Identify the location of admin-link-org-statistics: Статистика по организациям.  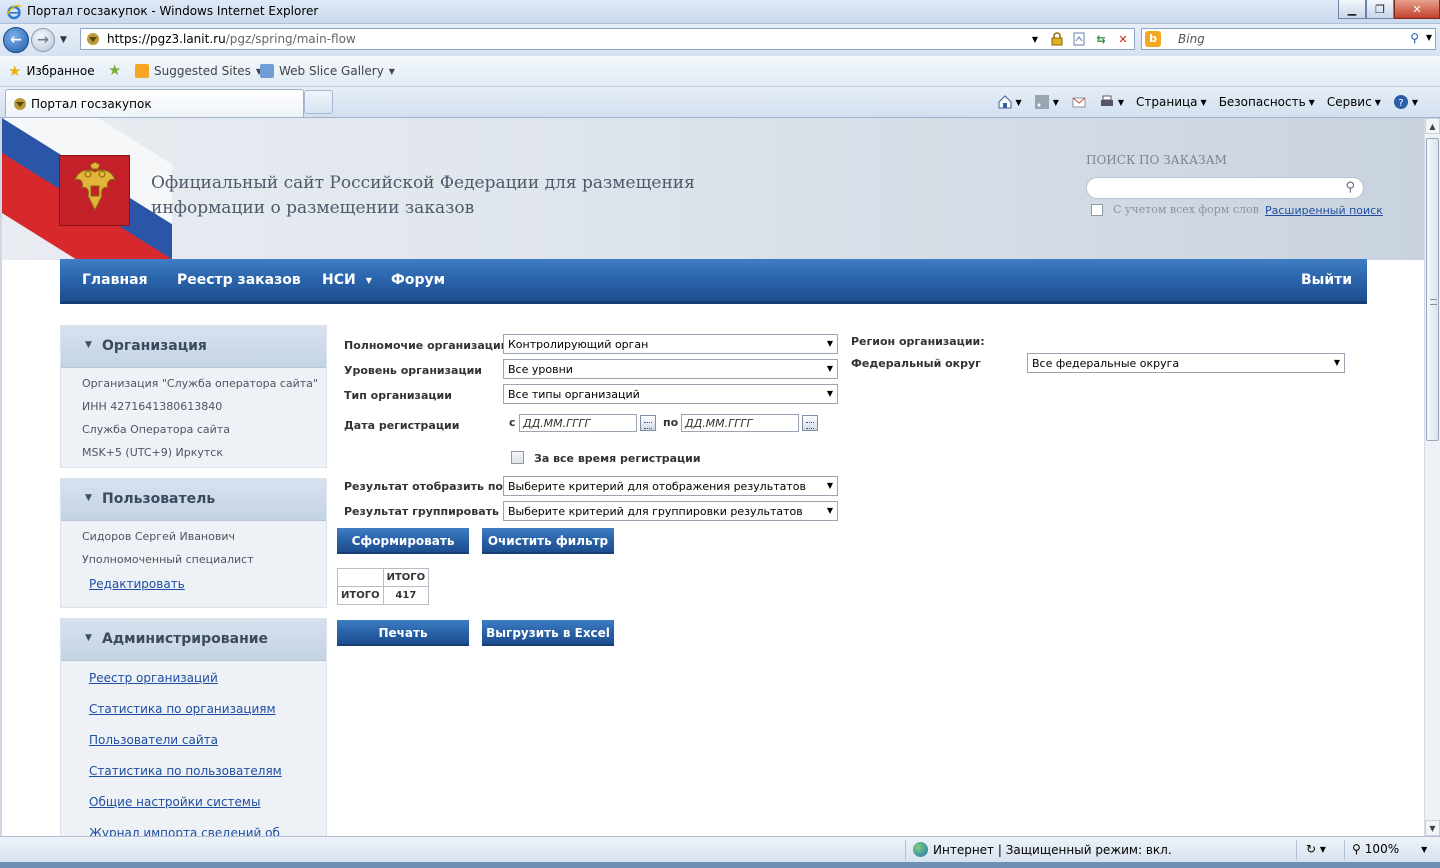
(182, 709).